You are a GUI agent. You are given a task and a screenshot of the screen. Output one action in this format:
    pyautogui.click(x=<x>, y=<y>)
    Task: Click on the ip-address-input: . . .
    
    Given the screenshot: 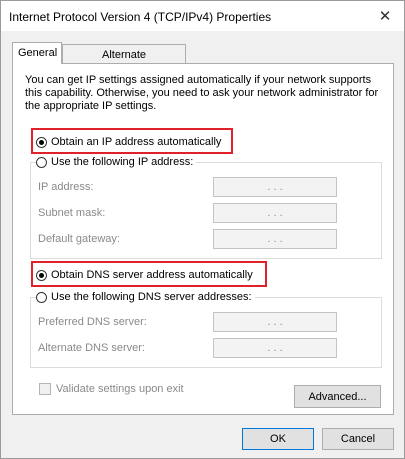 What is the action you would take?
    pyautogui.click(x=275, y=187)
    